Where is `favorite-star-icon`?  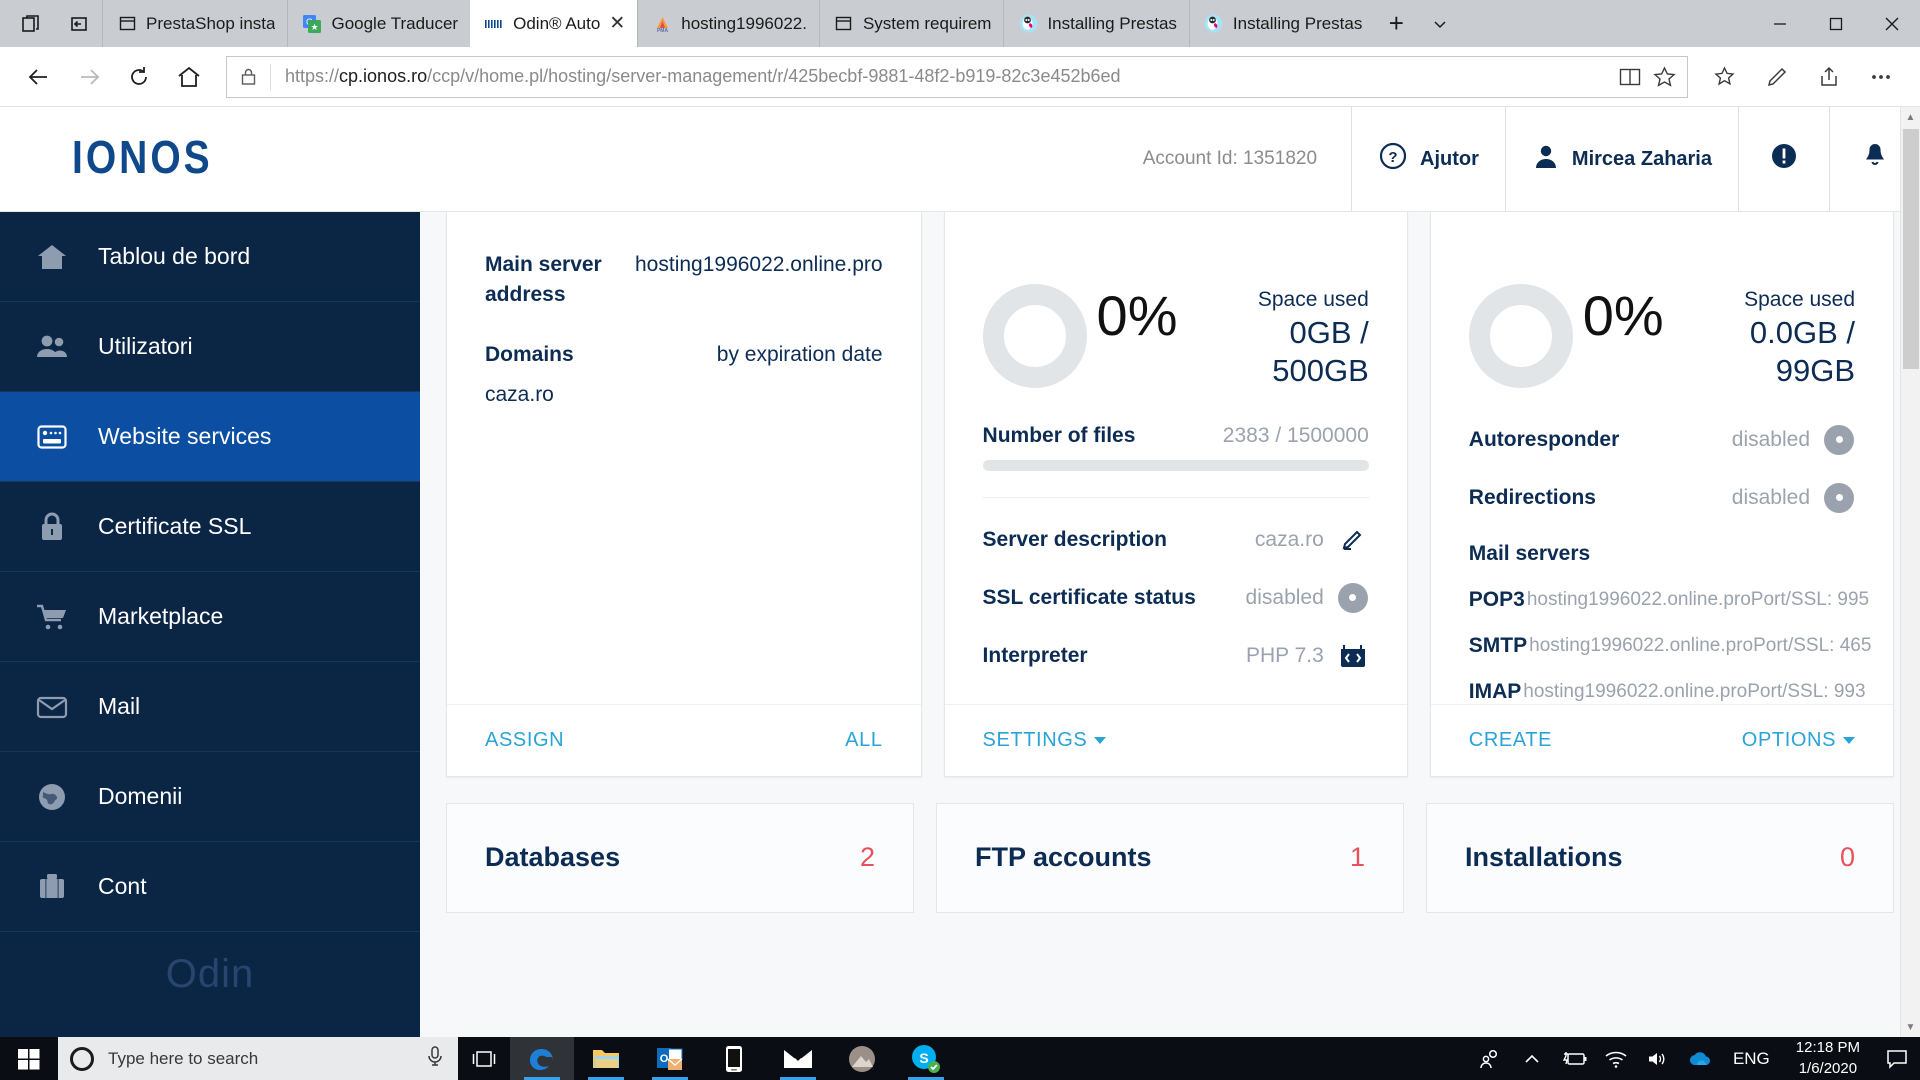 favorite-star-icon is located at coordinates (1664, 77).